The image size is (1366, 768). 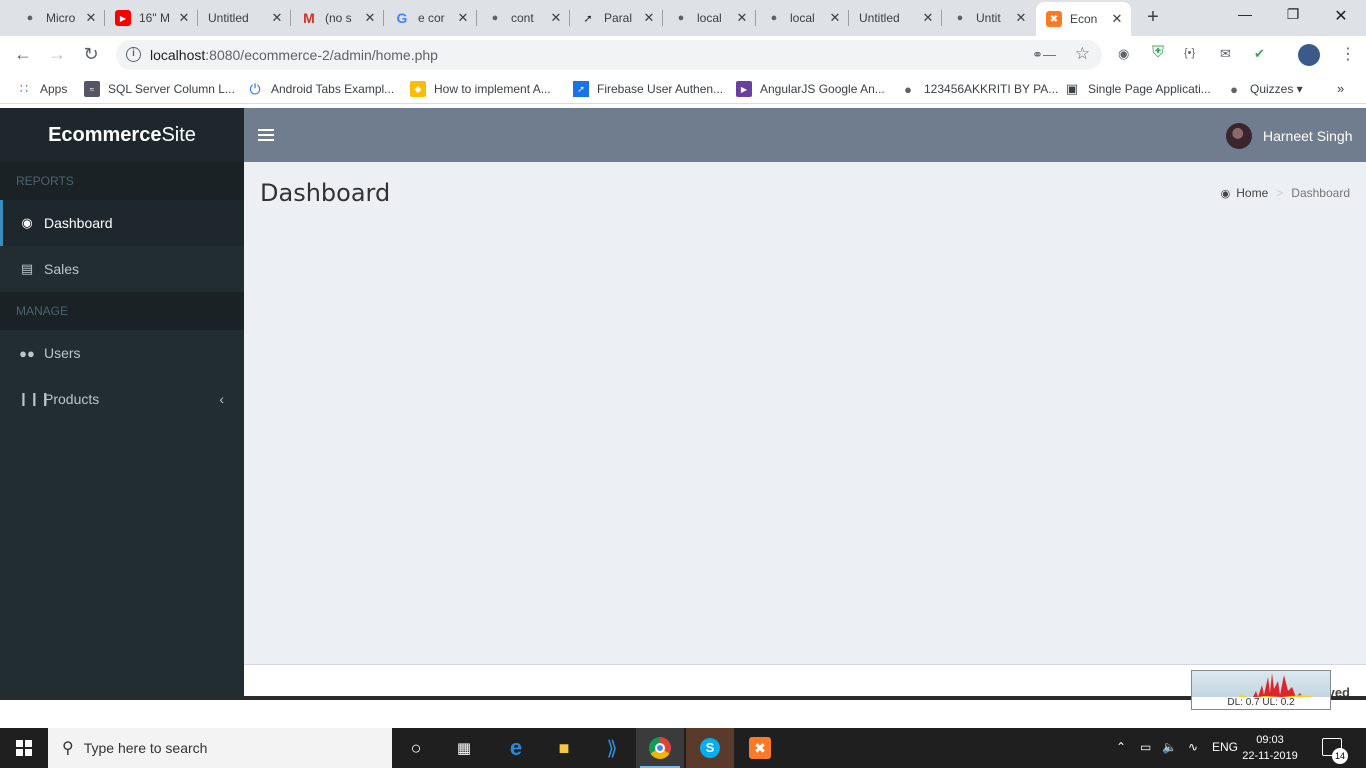 What do you see at coordinates (57, 54) in the screenshot?
I see `forward-button: →` at bounding box center [57, 54].